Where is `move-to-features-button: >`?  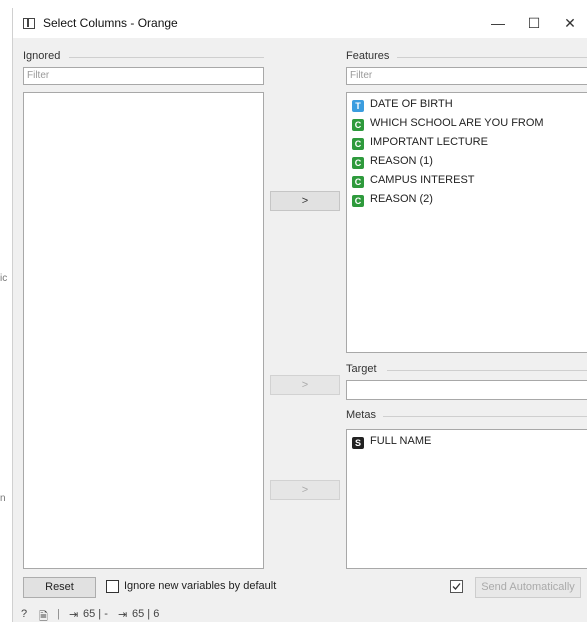
move-to-features-button: > is located at coordinates (305, 201).